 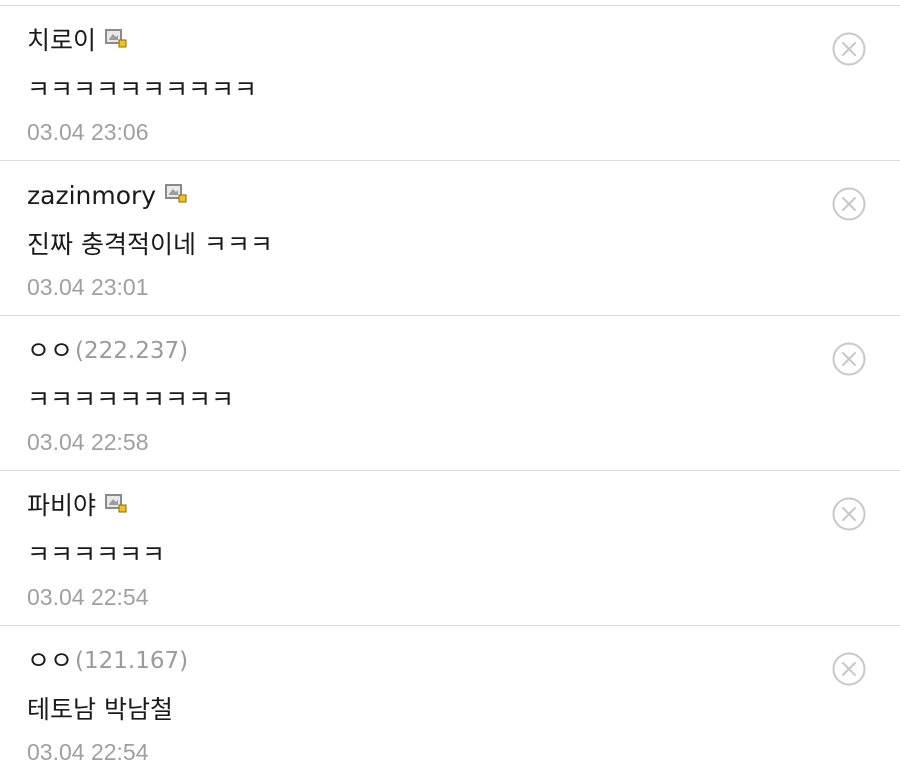 I want to click on comment-author: zazinmory, so click(x=91, y=196).